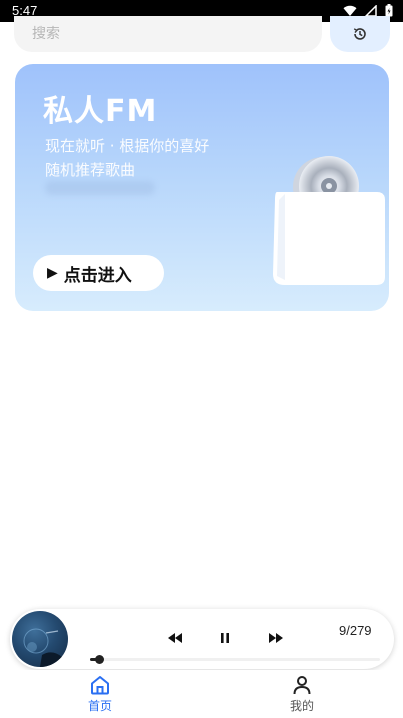  What do you see at coordinates (371, 10) in the screenshot?
I see `signal-icon` at bounding box center [371, 10].